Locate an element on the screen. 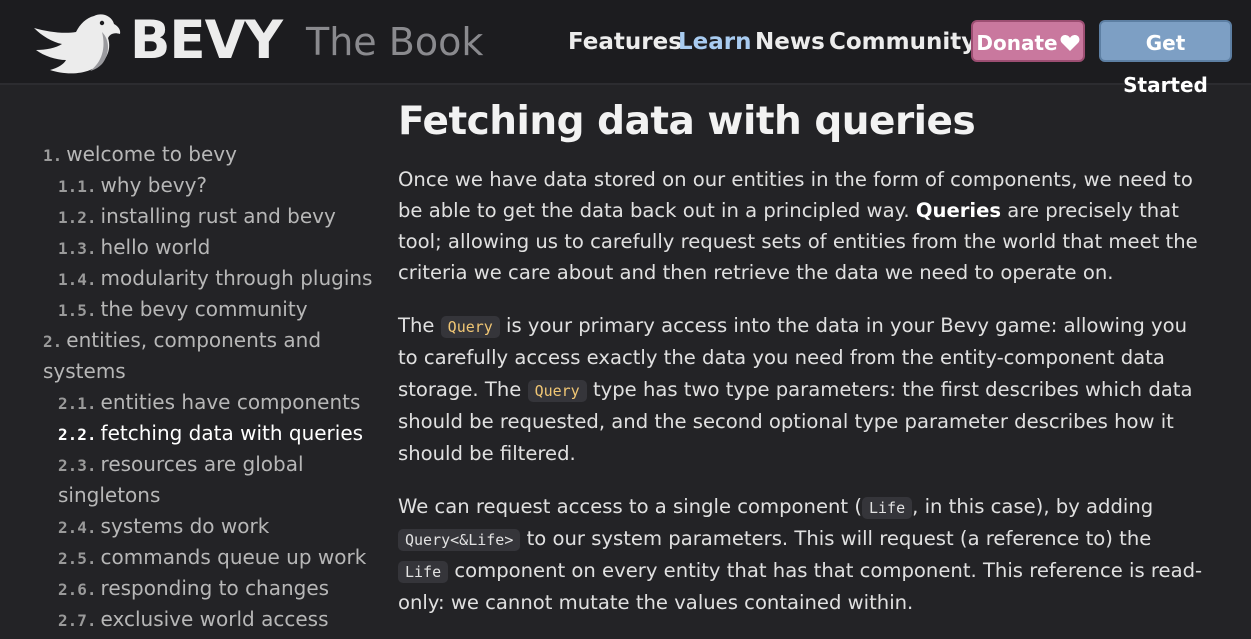 The width and height of the screenshot is (1251, 639). toc-label: singletons is located at coordinates (109, 495).